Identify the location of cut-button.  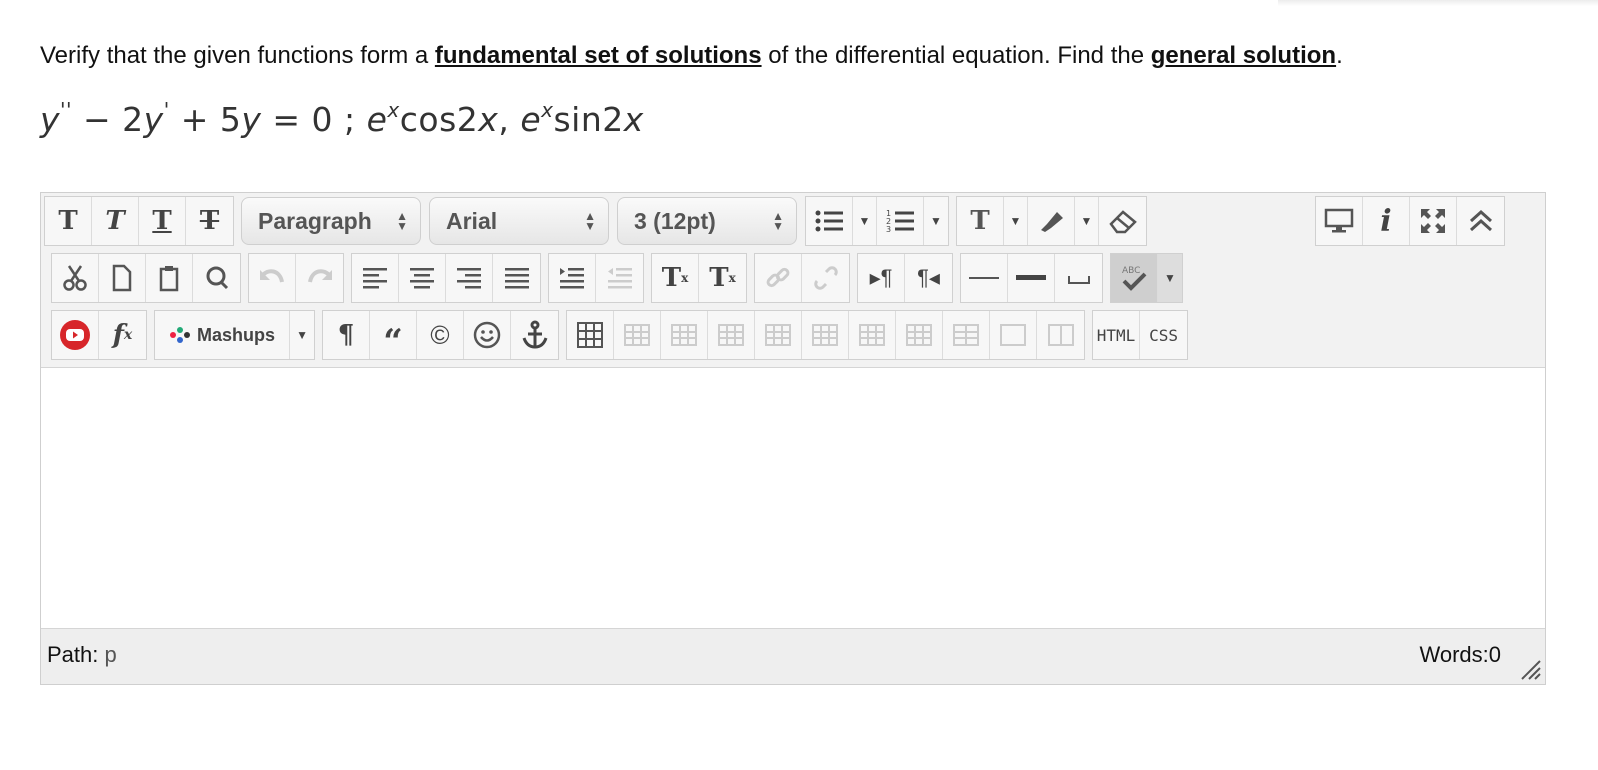
(75, 278).